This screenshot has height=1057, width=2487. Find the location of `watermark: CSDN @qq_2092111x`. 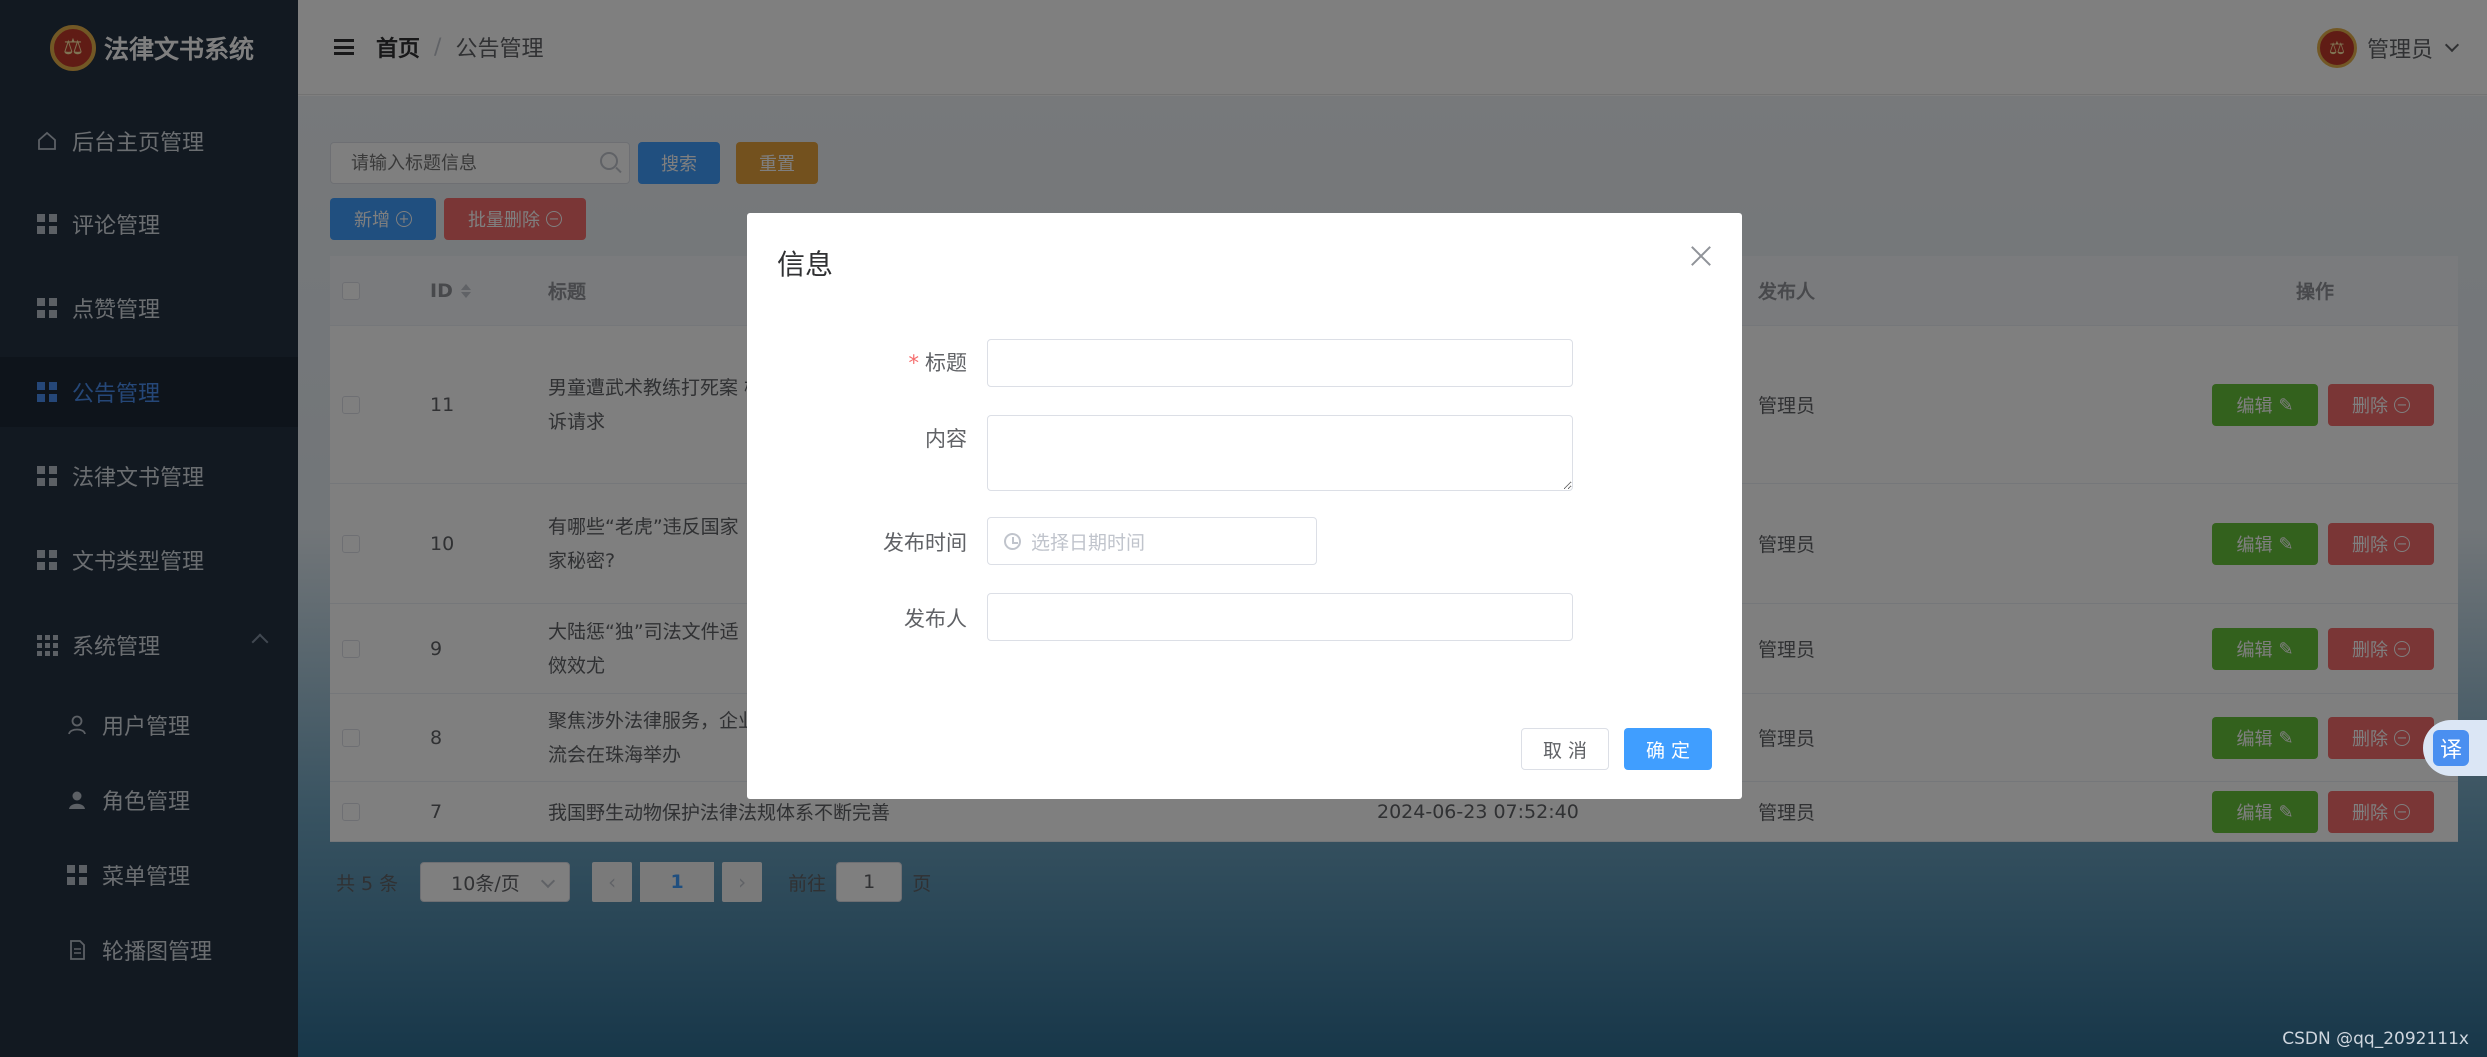

watermark: CSDN @qq_2092111x is located at coordinates (2375, 1039).